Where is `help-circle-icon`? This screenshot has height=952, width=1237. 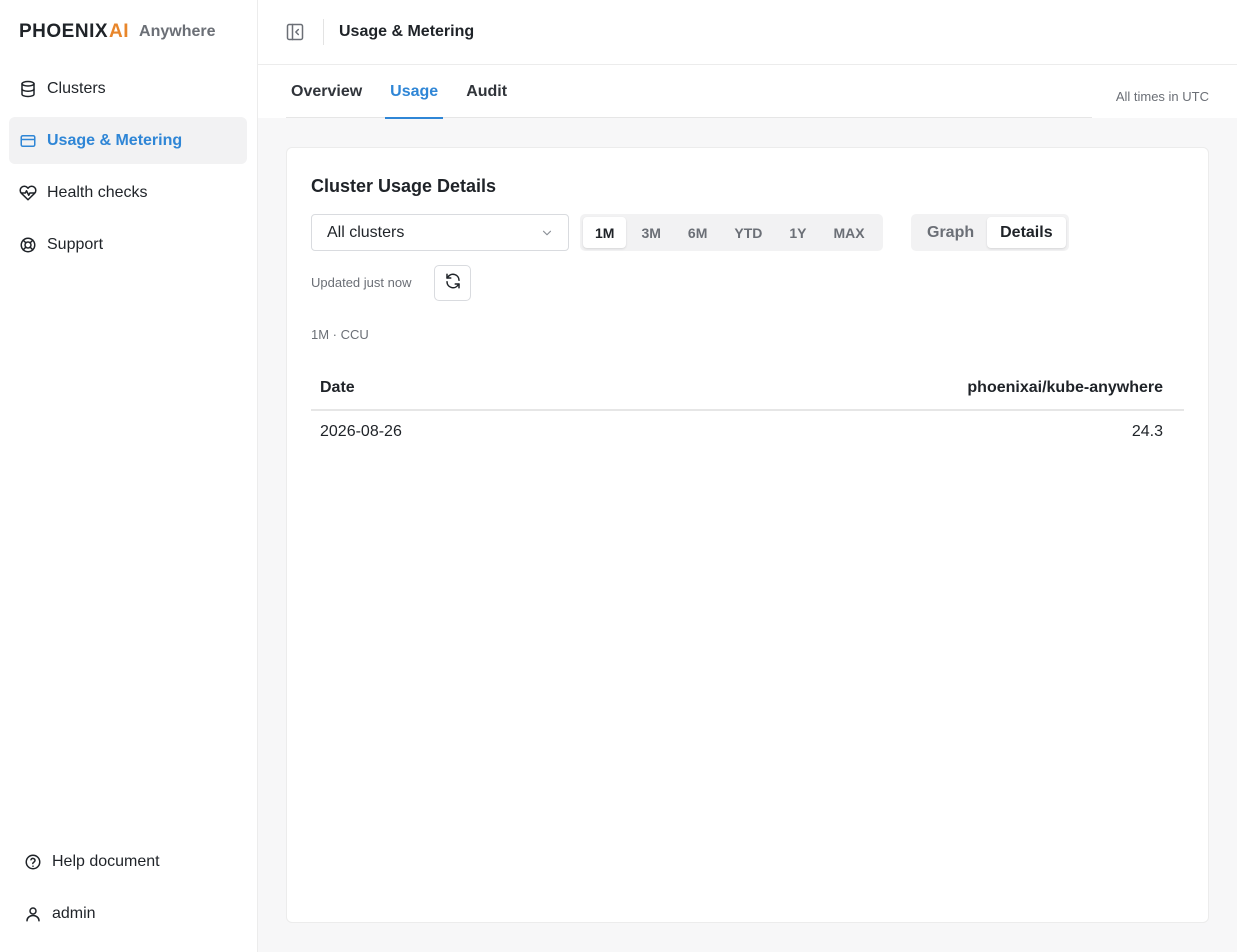 help-circle-icon is located at coordinates (33, 862).